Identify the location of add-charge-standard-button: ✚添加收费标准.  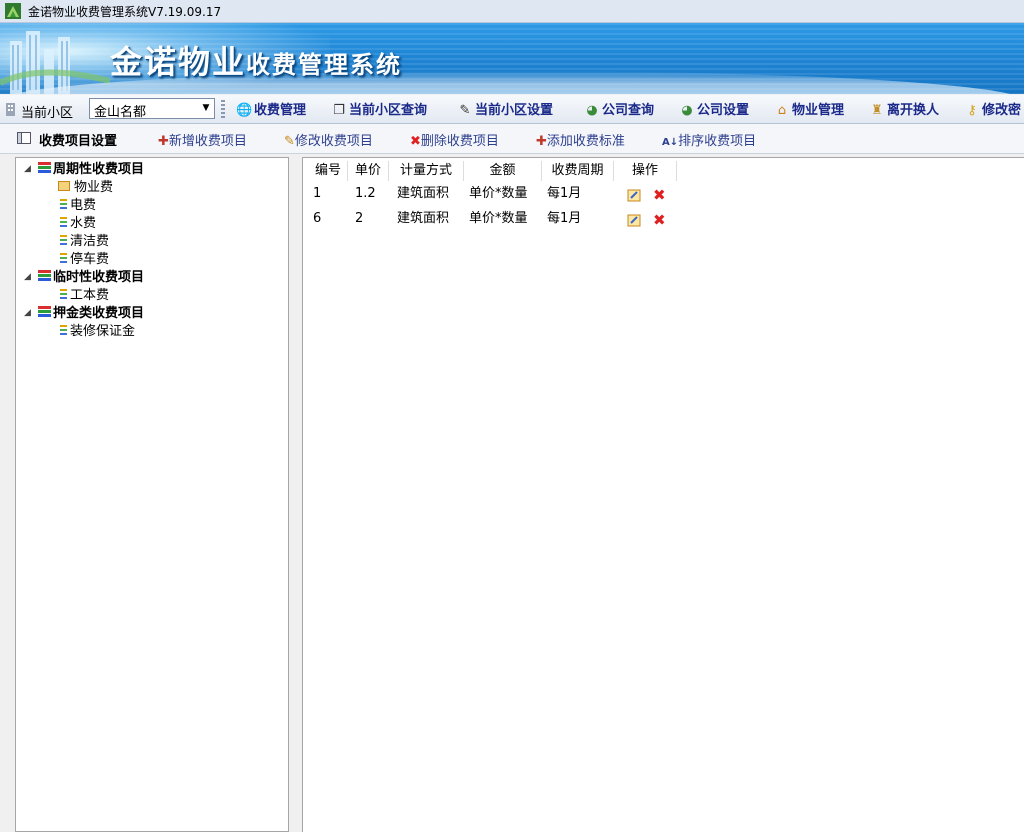
(580, 139).